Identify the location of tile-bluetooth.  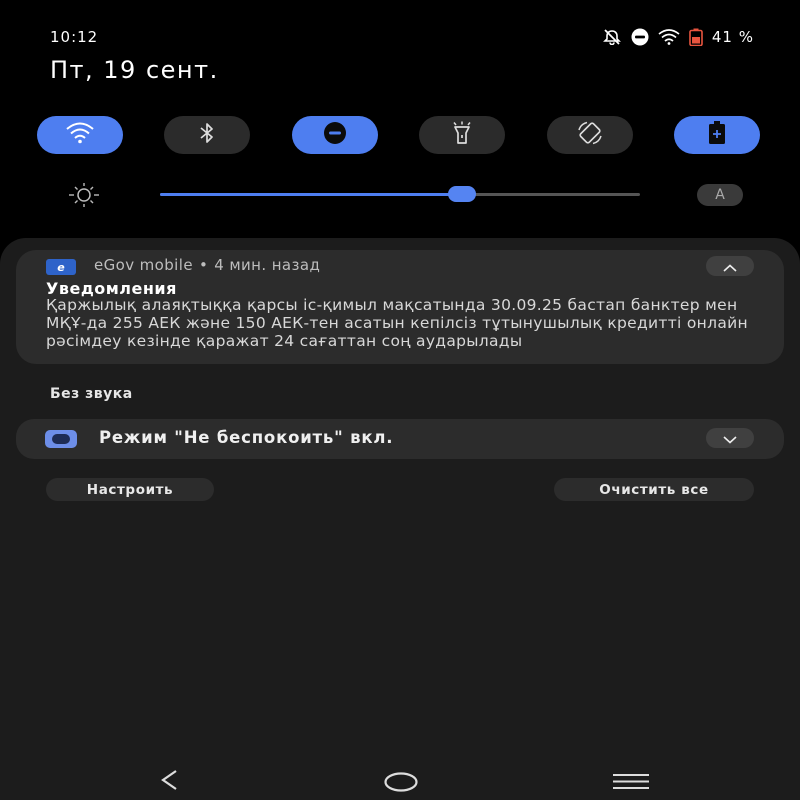
(207, 135).